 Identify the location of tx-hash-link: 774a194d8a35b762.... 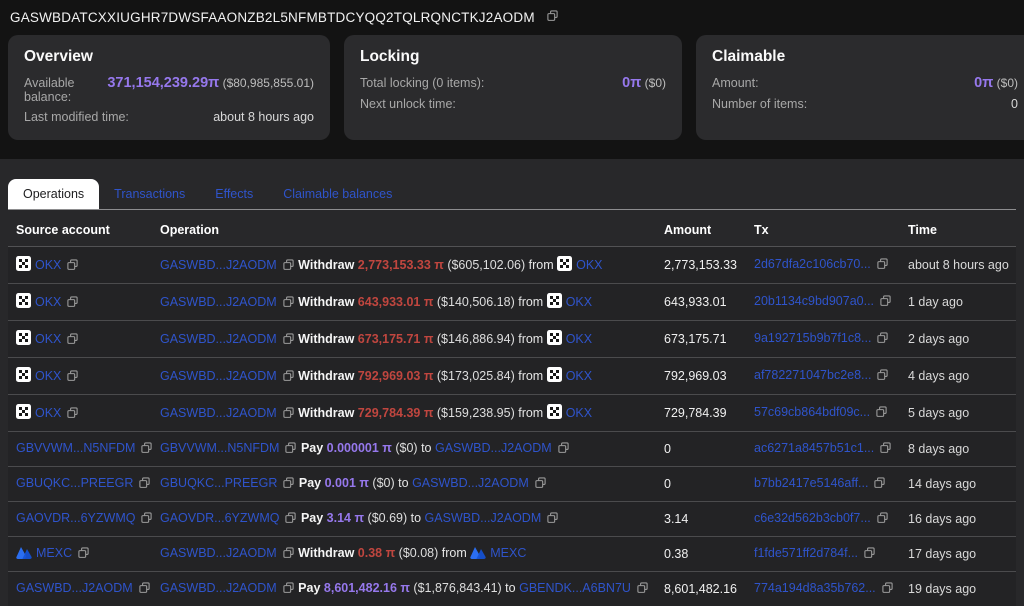
(815, 588).